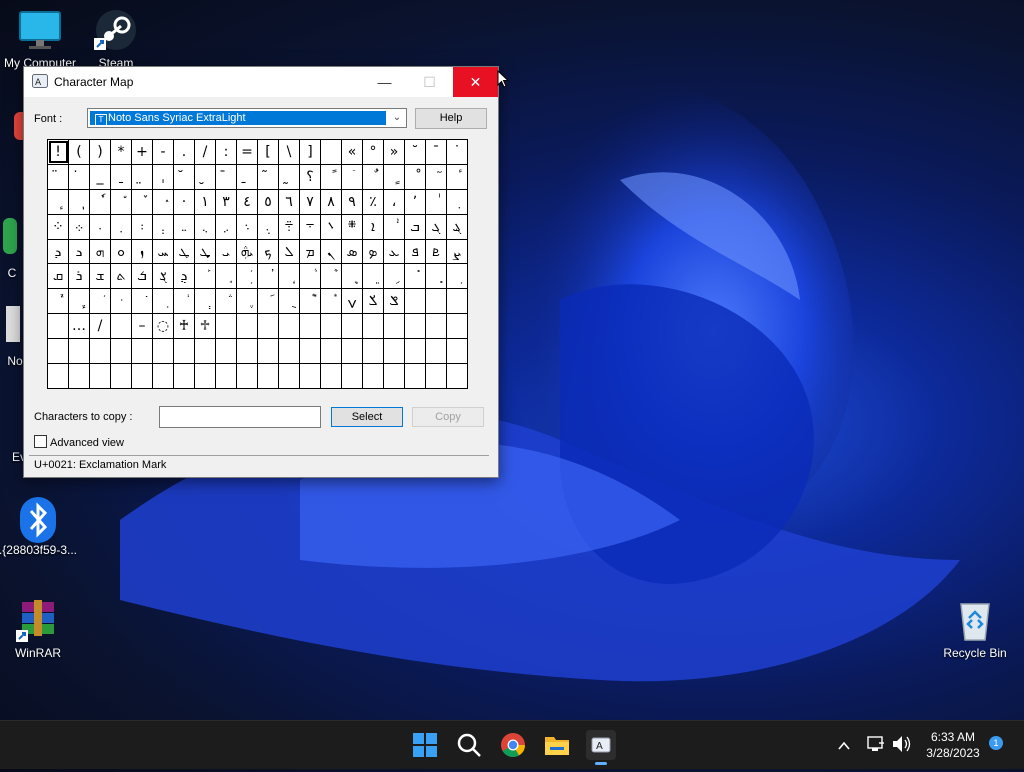  I want to click on character-cell: ◌, so click(163, 326).